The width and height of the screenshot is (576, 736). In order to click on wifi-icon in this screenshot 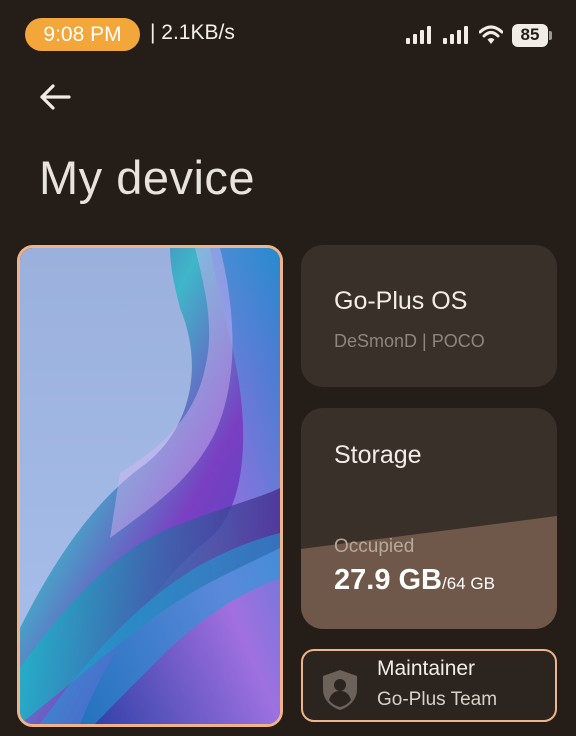, I will do `click(491, 34)`.